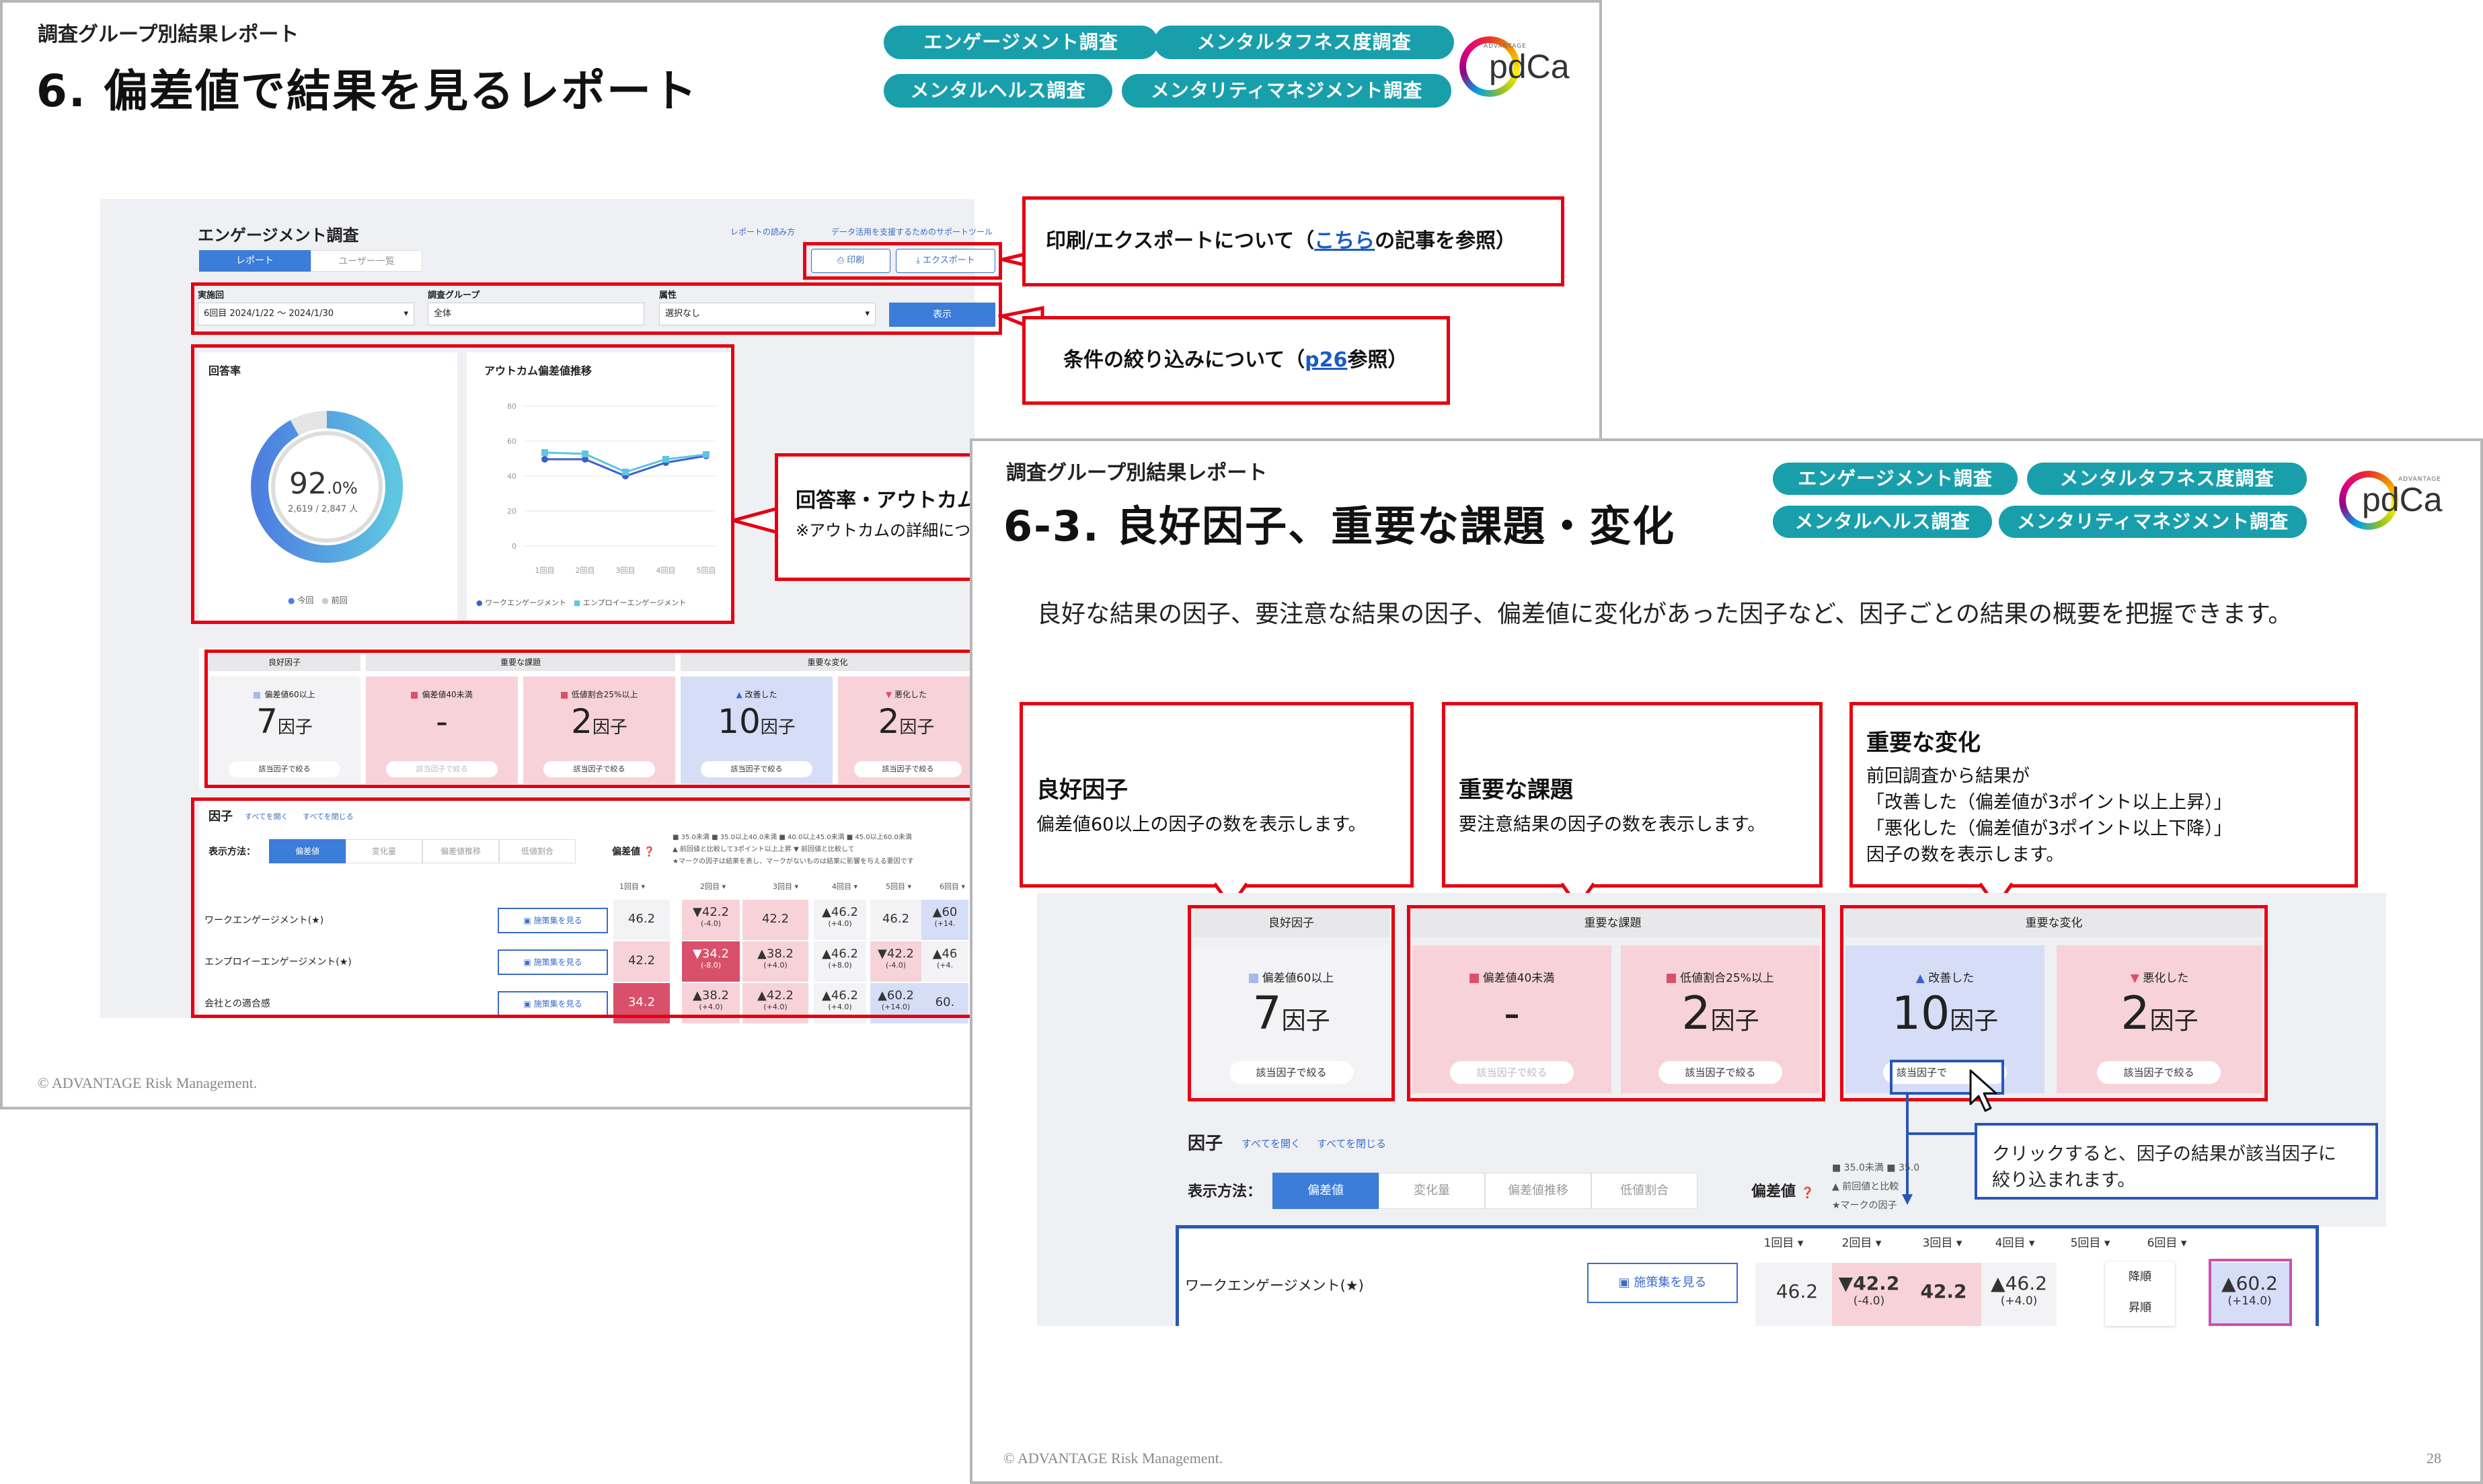 Image resolution: width=2483 pixels, height=1484 pixels. I want to click on callout-filter-text2: 参照）, so click(1377, 360).